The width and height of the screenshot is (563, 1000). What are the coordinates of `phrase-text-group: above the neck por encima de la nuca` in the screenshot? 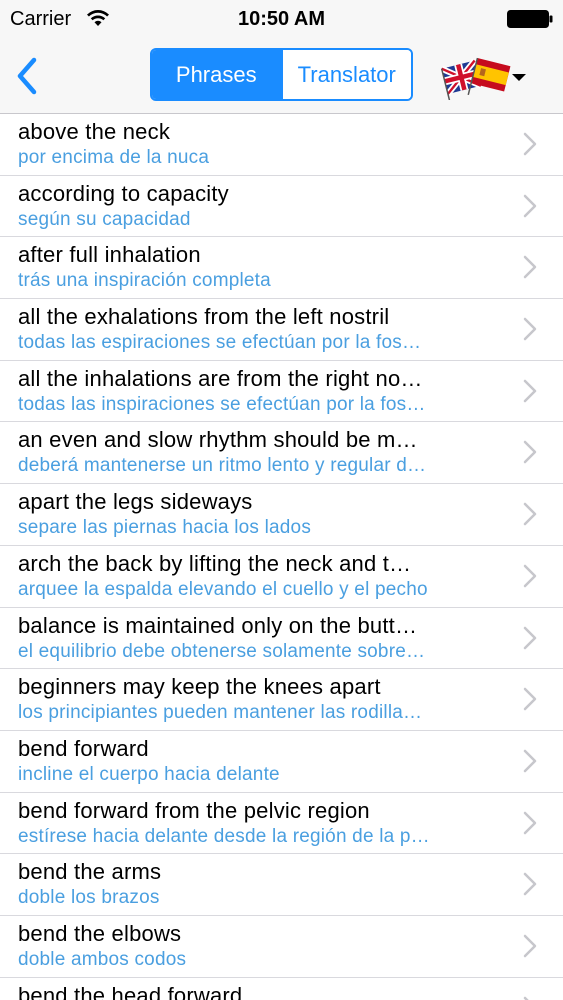 It's located at (260, 144).